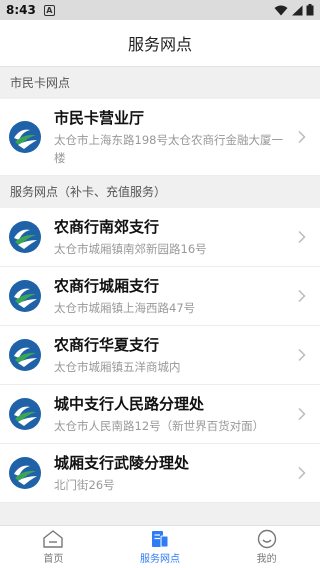  I want to click on bottom-tab-bar: 首页 服务网点 我的, so click(160, 546).